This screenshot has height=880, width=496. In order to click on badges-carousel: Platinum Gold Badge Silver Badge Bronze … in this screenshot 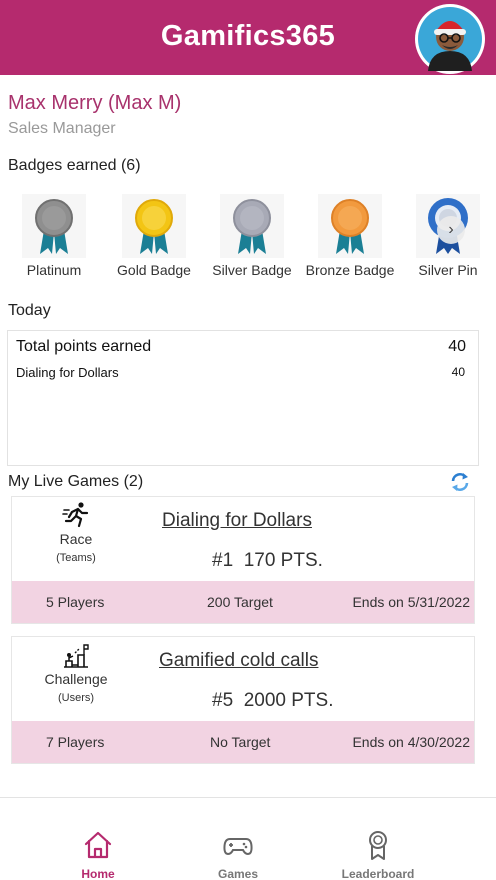, I will do `click(248, 239)`.